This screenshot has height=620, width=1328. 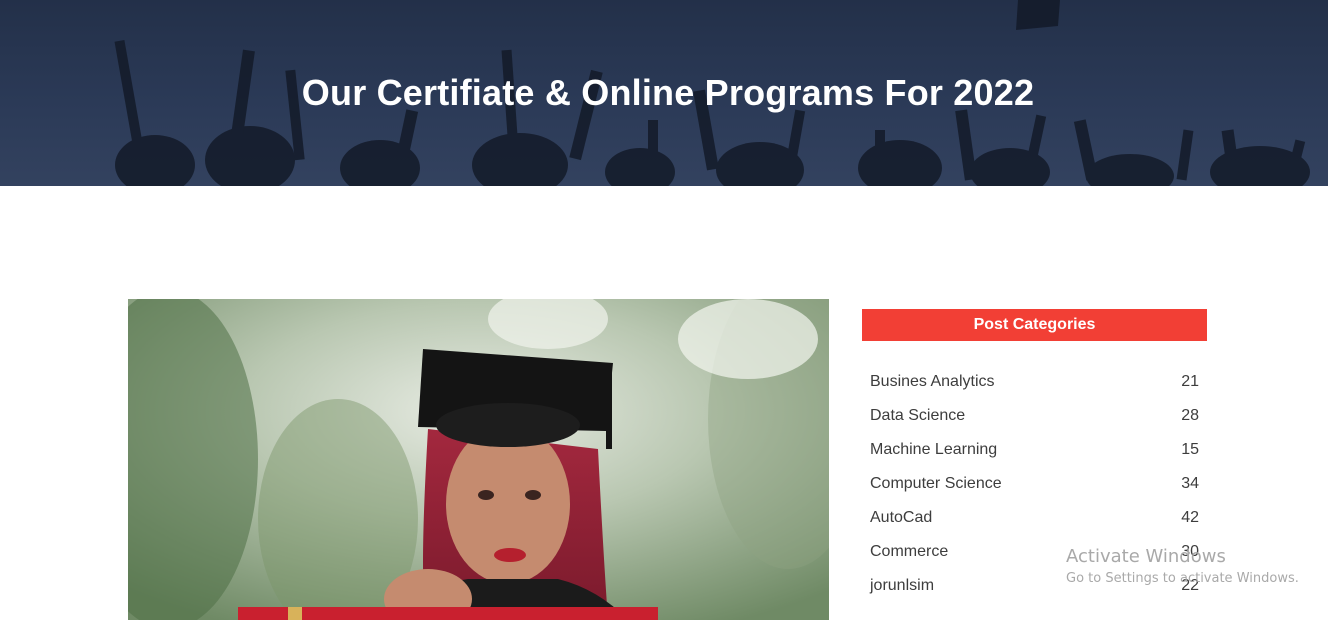 What do you see at coordinates (1034, 450) in the screenshot?
I see `category-item-machine-learning: Machine Learning 15` at bounding box center [1034, 450].